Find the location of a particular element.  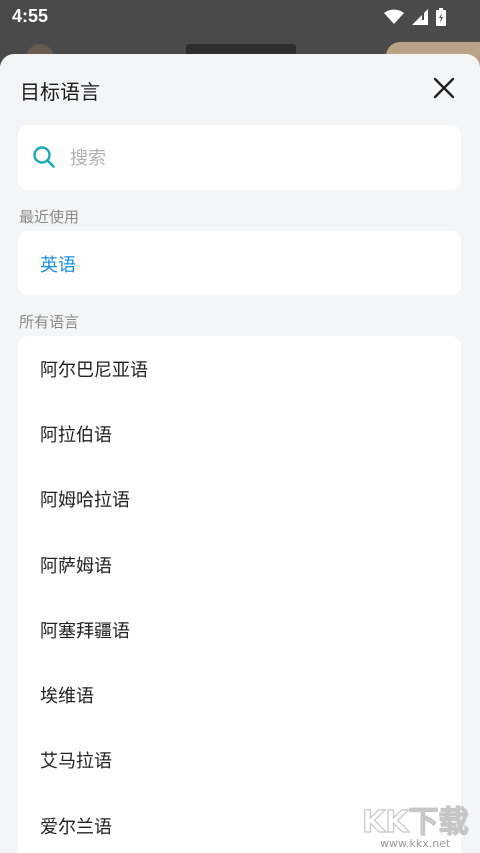

recent-language-item: 英语 is located at coordinates (58, 264).